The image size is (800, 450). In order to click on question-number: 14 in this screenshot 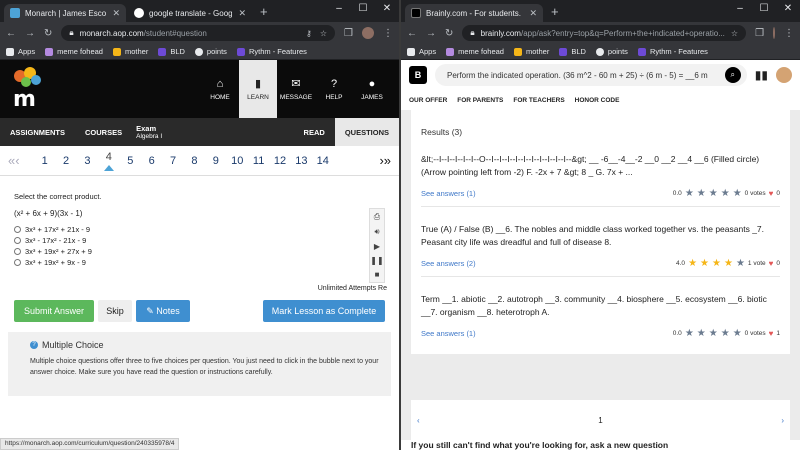, I will do `click(322, 161)`.